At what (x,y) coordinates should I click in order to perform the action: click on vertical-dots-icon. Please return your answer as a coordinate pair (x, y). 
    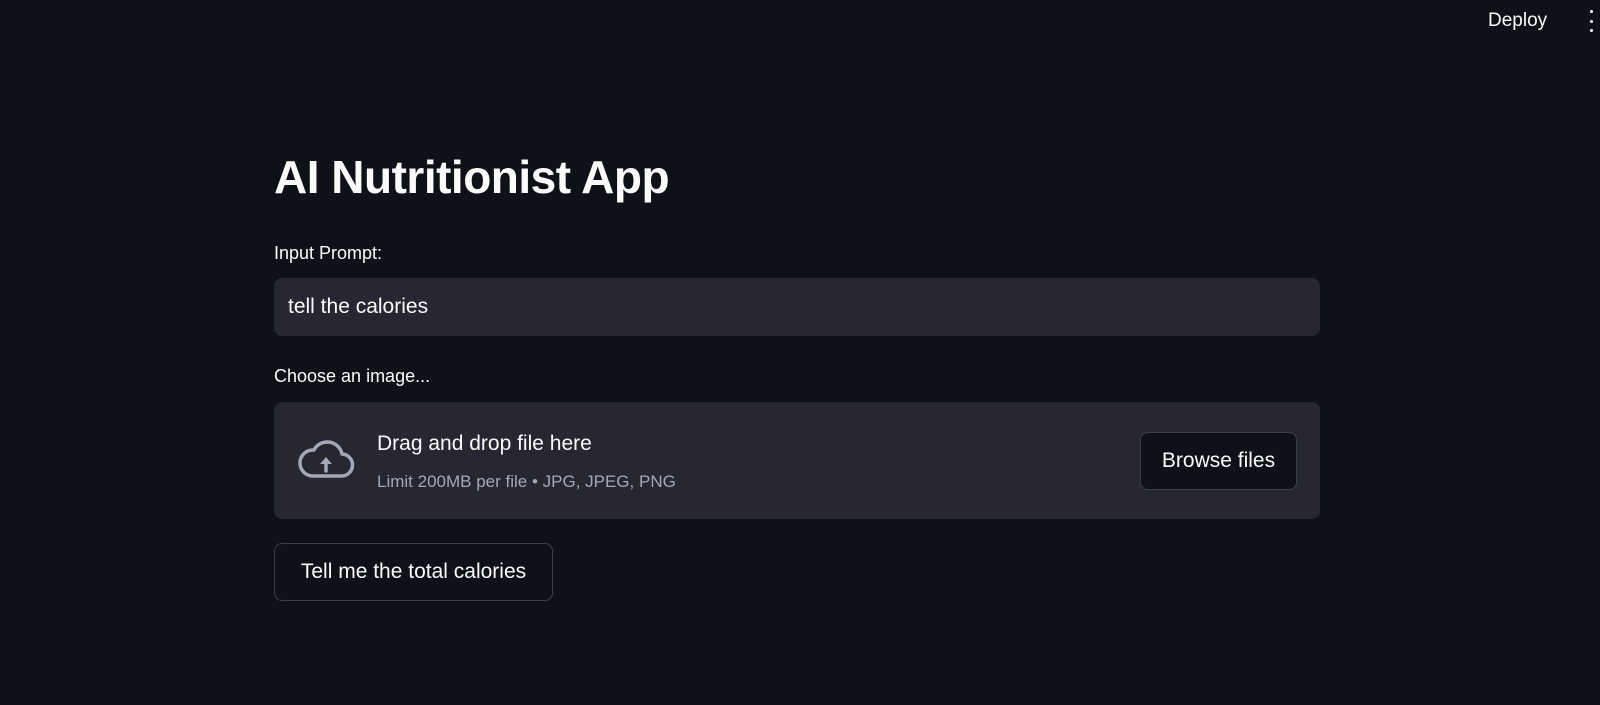
    Looking at the image, I should click on (1593, 21).